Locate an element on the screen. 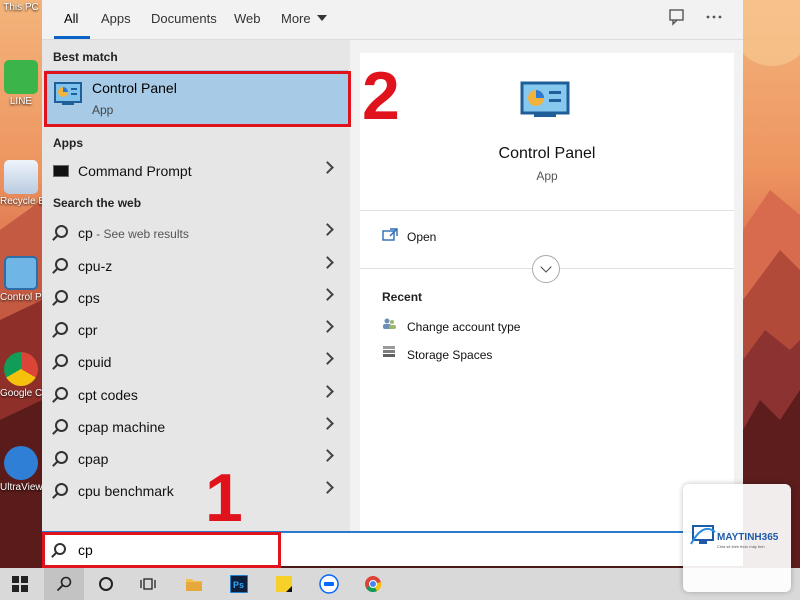  best-match-heading: Best match is located at coordinates (85, 57).